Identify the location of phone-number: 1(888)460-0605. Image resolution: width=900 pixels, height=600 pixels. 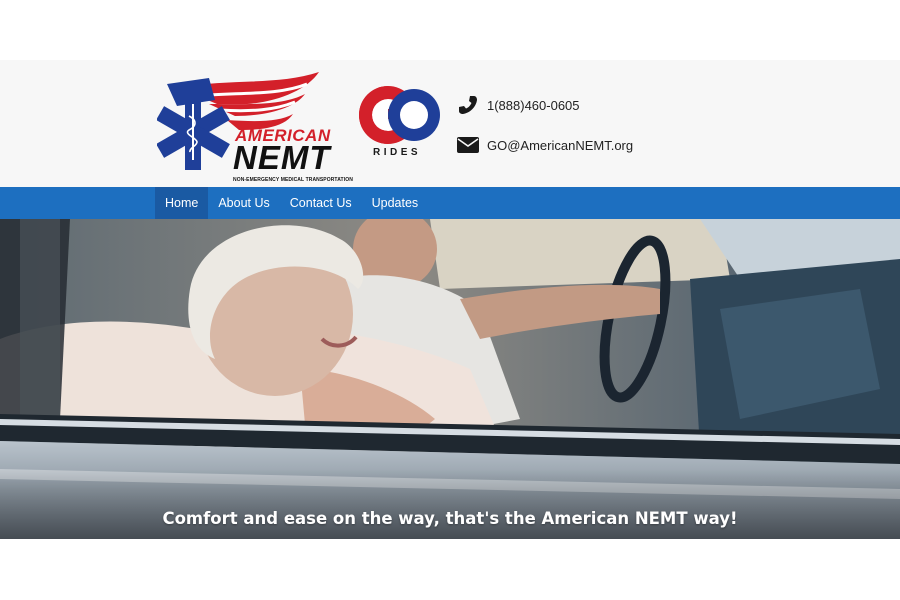
(533, 105).